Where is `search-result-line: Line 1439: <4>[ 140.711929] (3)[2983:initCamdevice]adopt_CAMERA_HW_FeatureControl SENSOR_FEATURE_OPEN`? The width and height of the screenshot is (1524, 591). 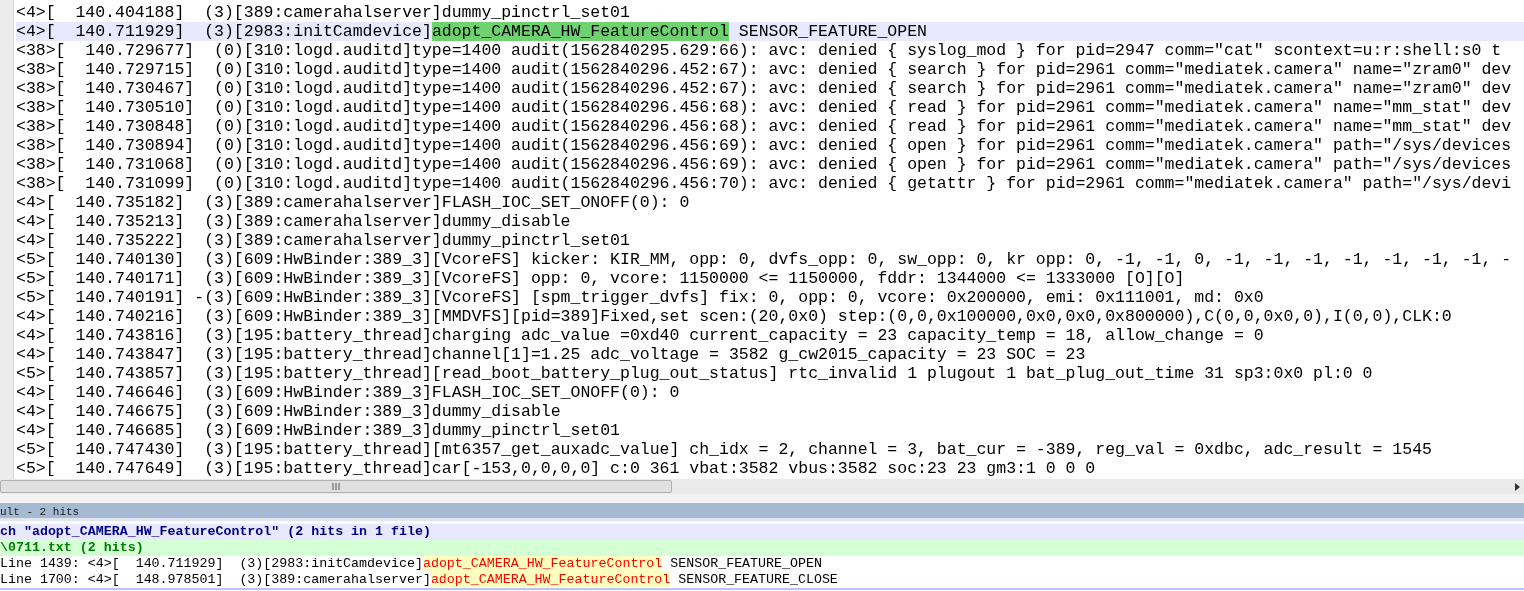 search-result-line: Line 1439: <4>[ 140.711929] (3)[2983:initCamdevice]adopt_CAMERA_HW_FeatureControl SENSOR_FEATURE_OPEN is located at coordinates (762, 564).